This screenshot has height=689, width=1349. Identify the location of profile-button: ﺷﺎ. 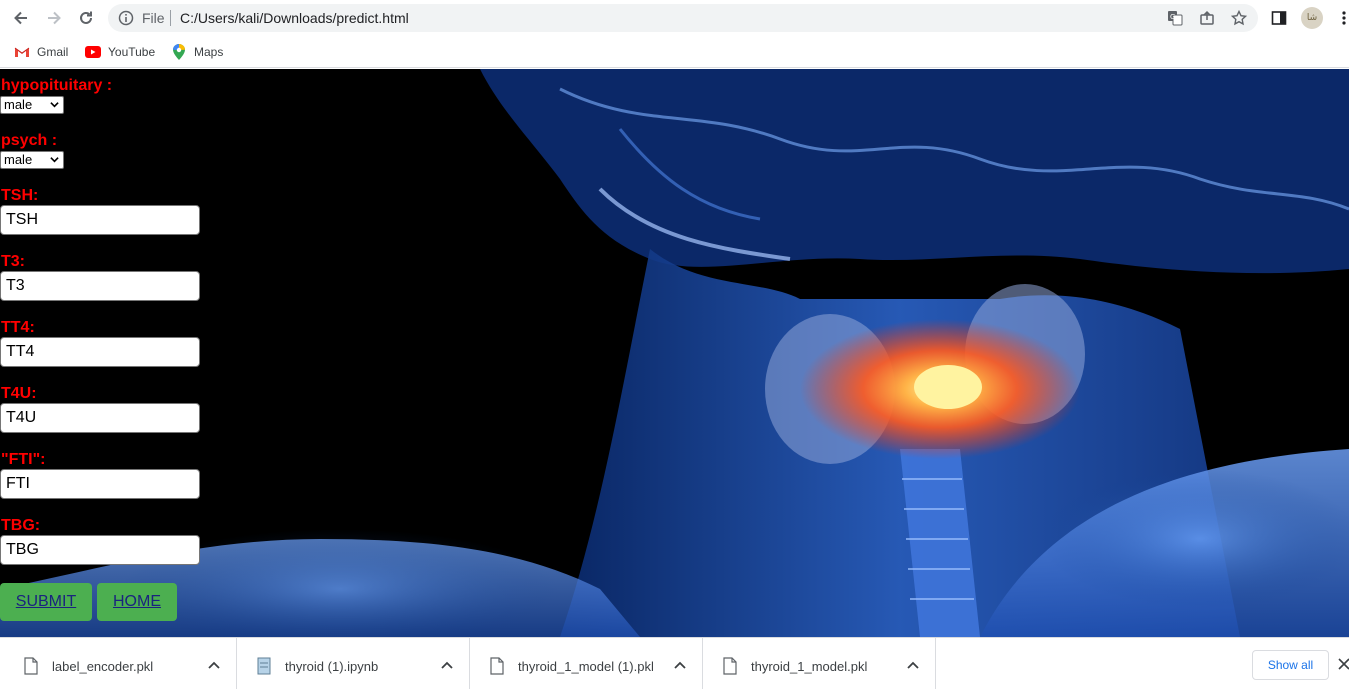
(1312, 18).